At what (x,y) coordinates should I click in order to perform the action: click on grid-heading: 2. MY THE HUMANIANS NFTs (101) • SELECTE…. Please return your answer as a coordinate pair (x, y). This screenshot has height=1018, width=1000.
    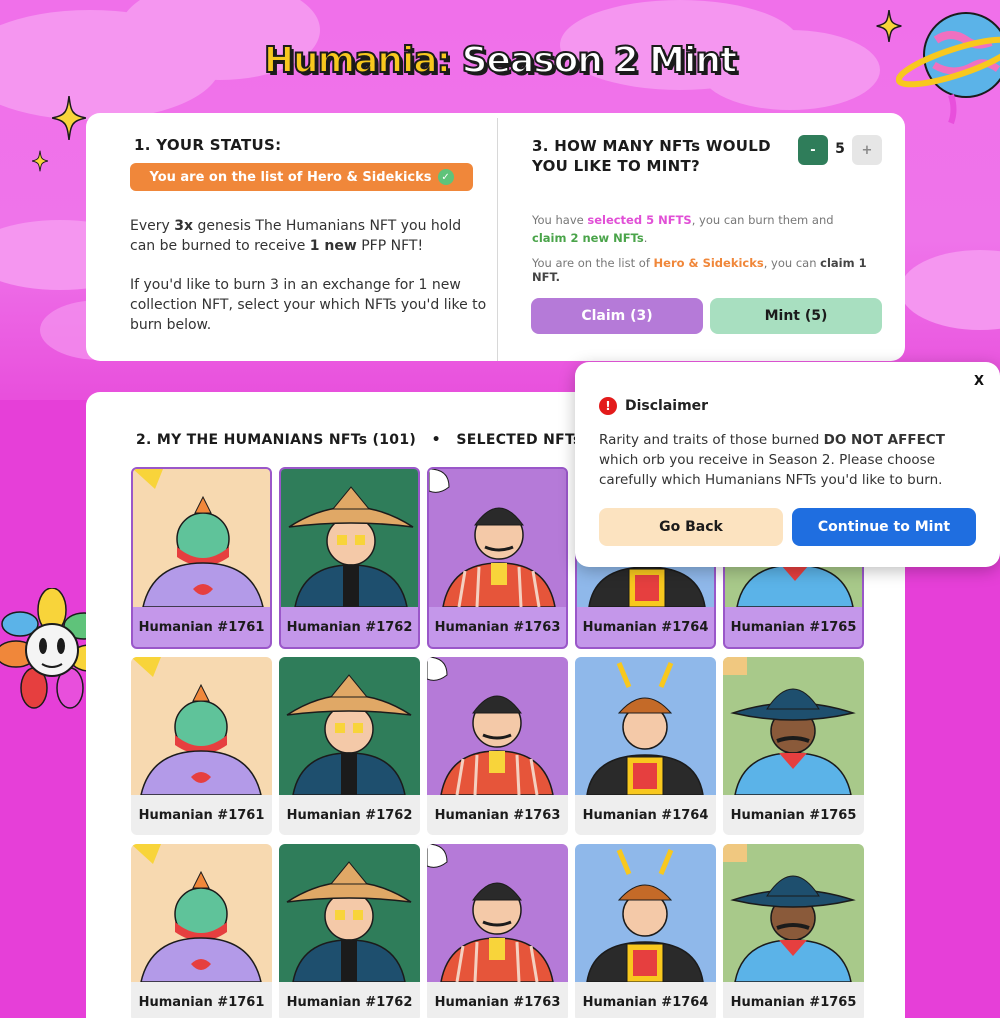
    Looking at the image, I should click on (373, 440).